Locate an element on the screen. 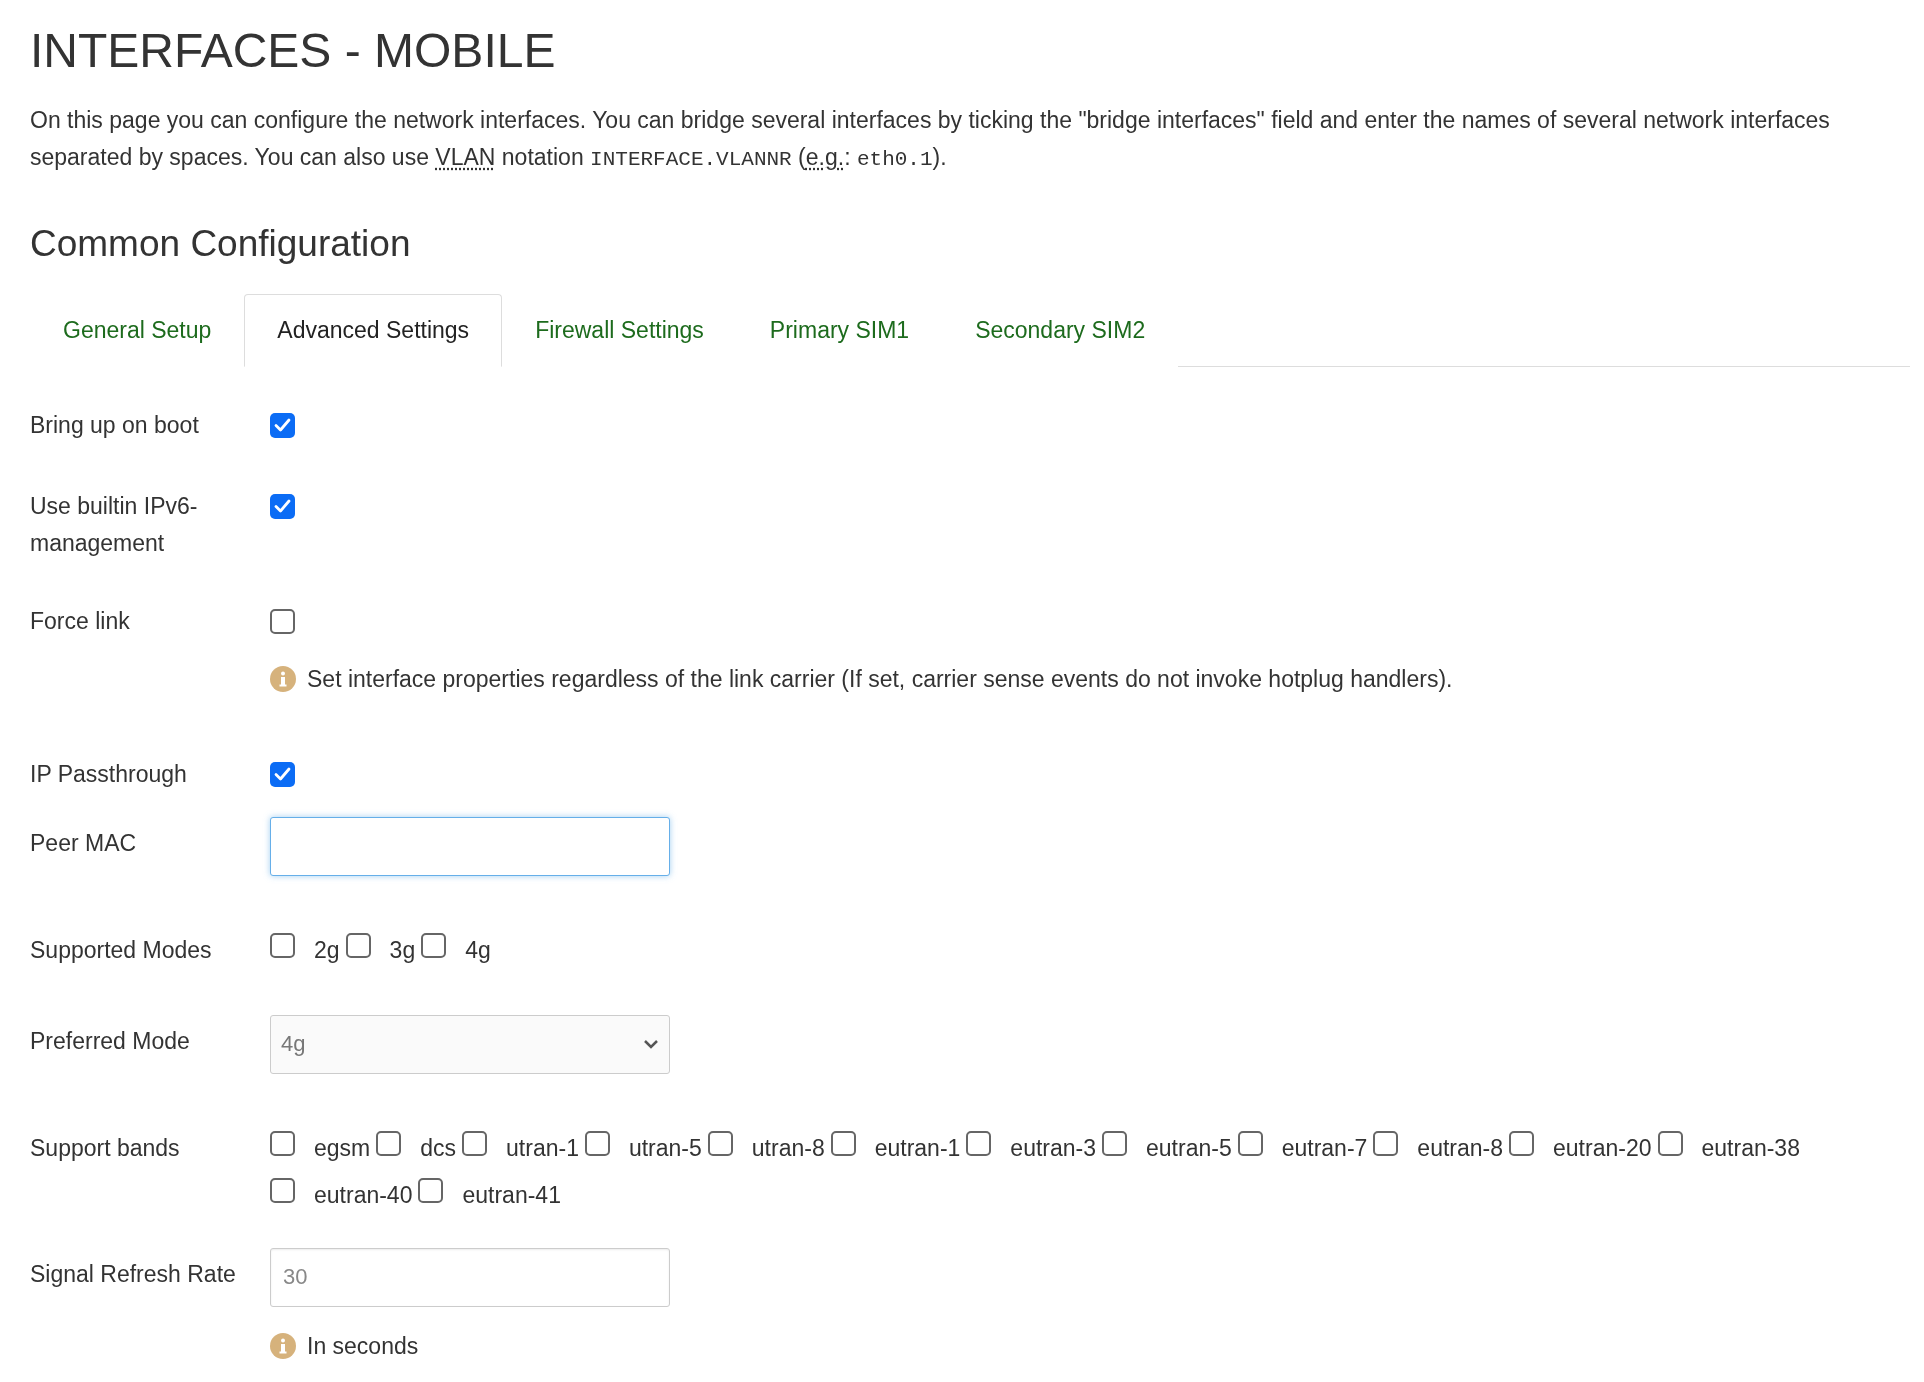  option-label: utran-1 is located at coordinates (542, 1148).